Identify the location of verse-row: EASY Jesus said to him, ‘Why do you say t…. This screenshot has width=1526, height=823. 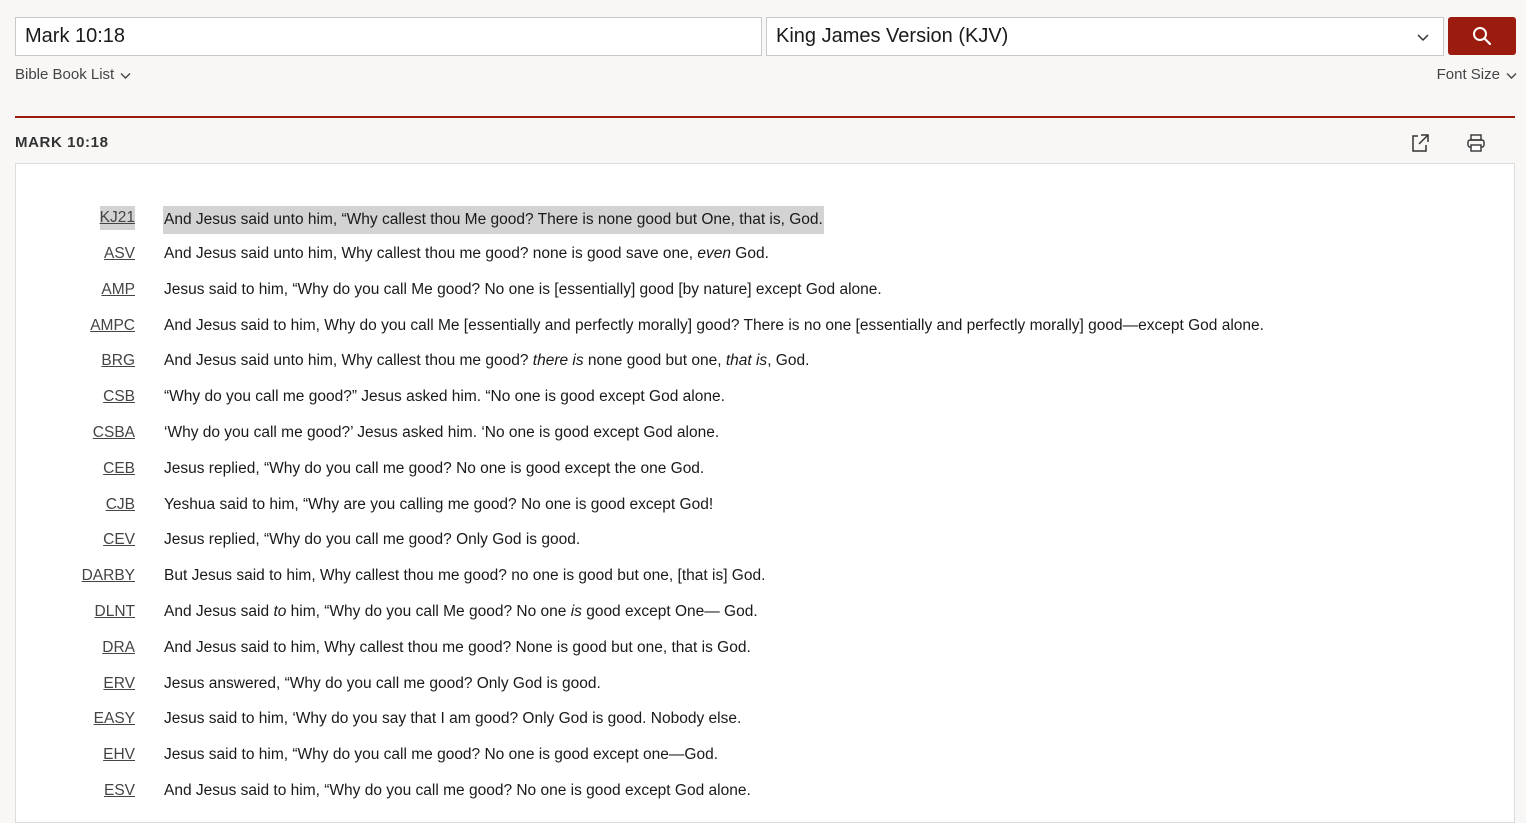
(761, 719).